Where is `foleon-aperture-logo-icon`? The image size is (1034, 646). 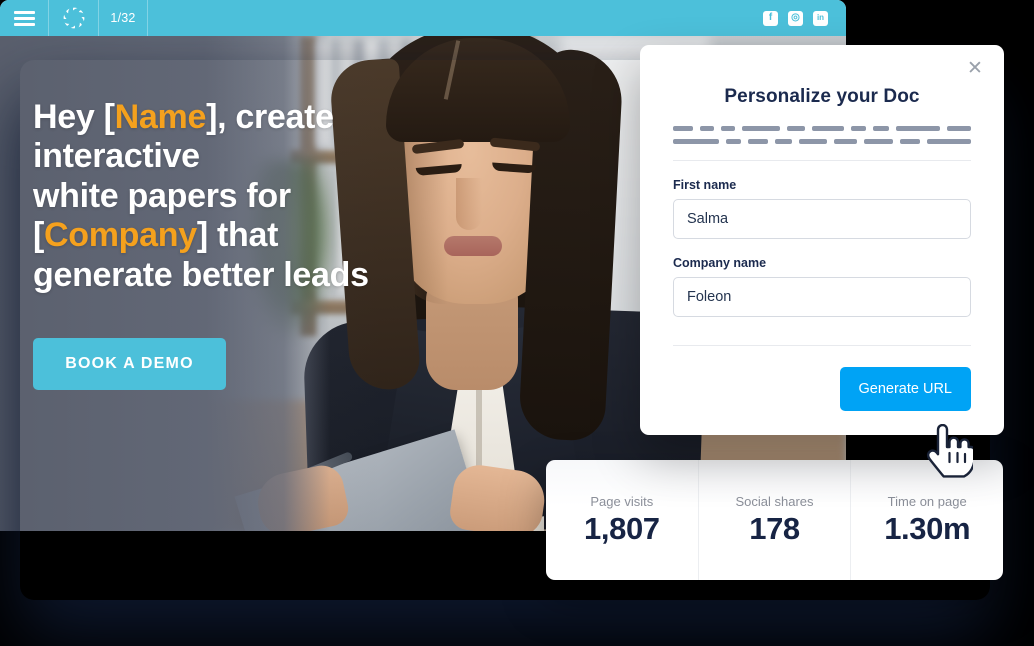
foleon-aperture-logo-icon is located at coordinates (73, 18).